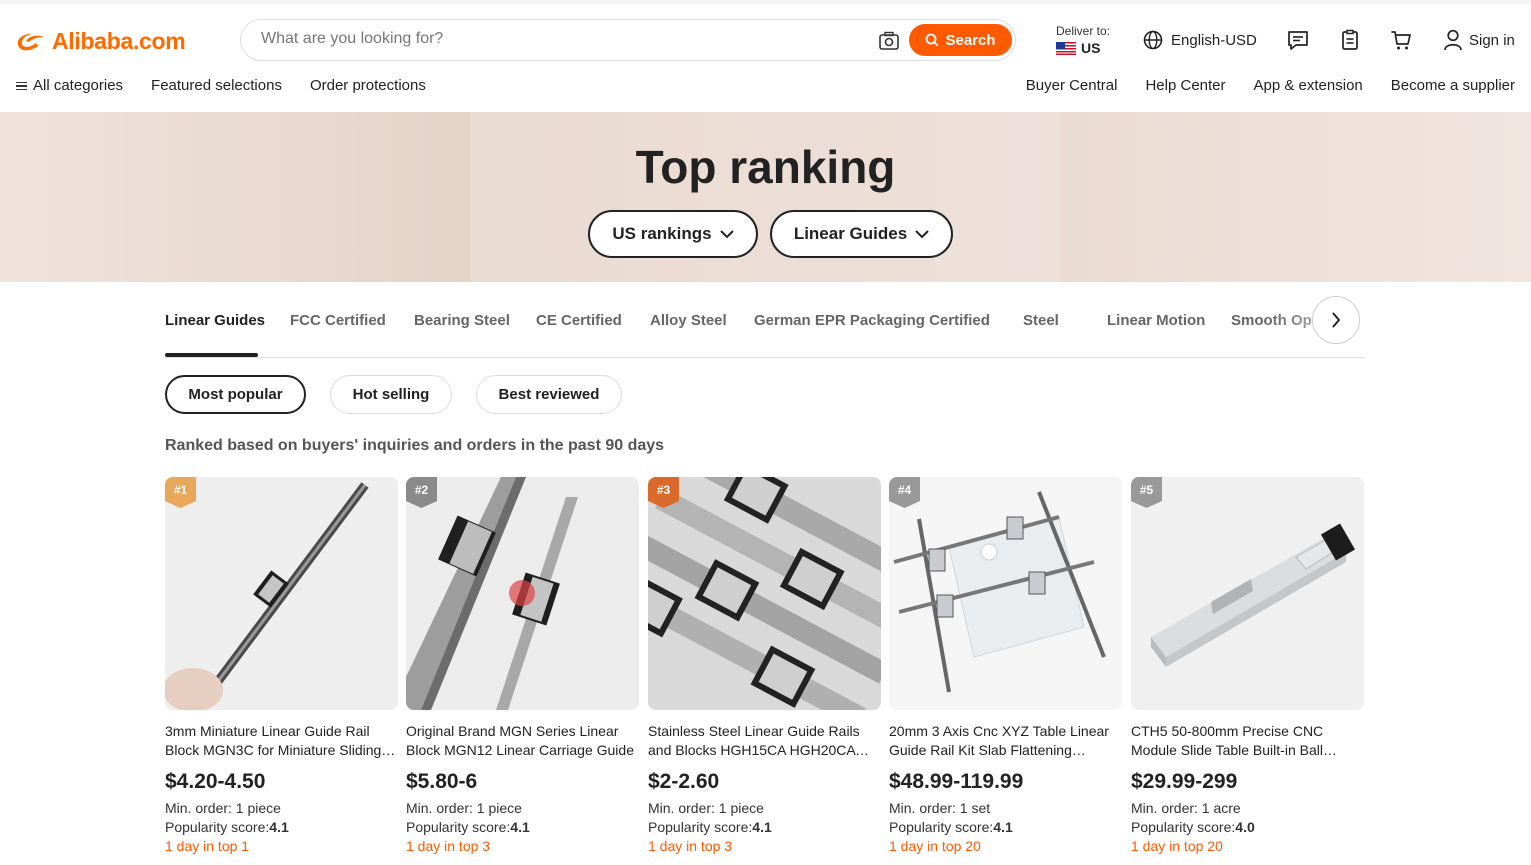 Image resolution: width=1531 pixels, height=865 pixels. What do you see at coordinates (21, 86) in the screenshot?
I see `menu-icon` at bounding box center [21, 86].